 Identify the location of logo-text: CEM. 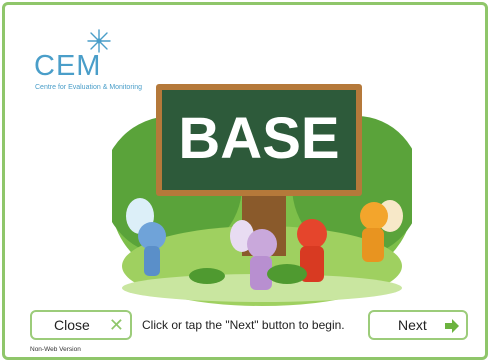
(68, 66).